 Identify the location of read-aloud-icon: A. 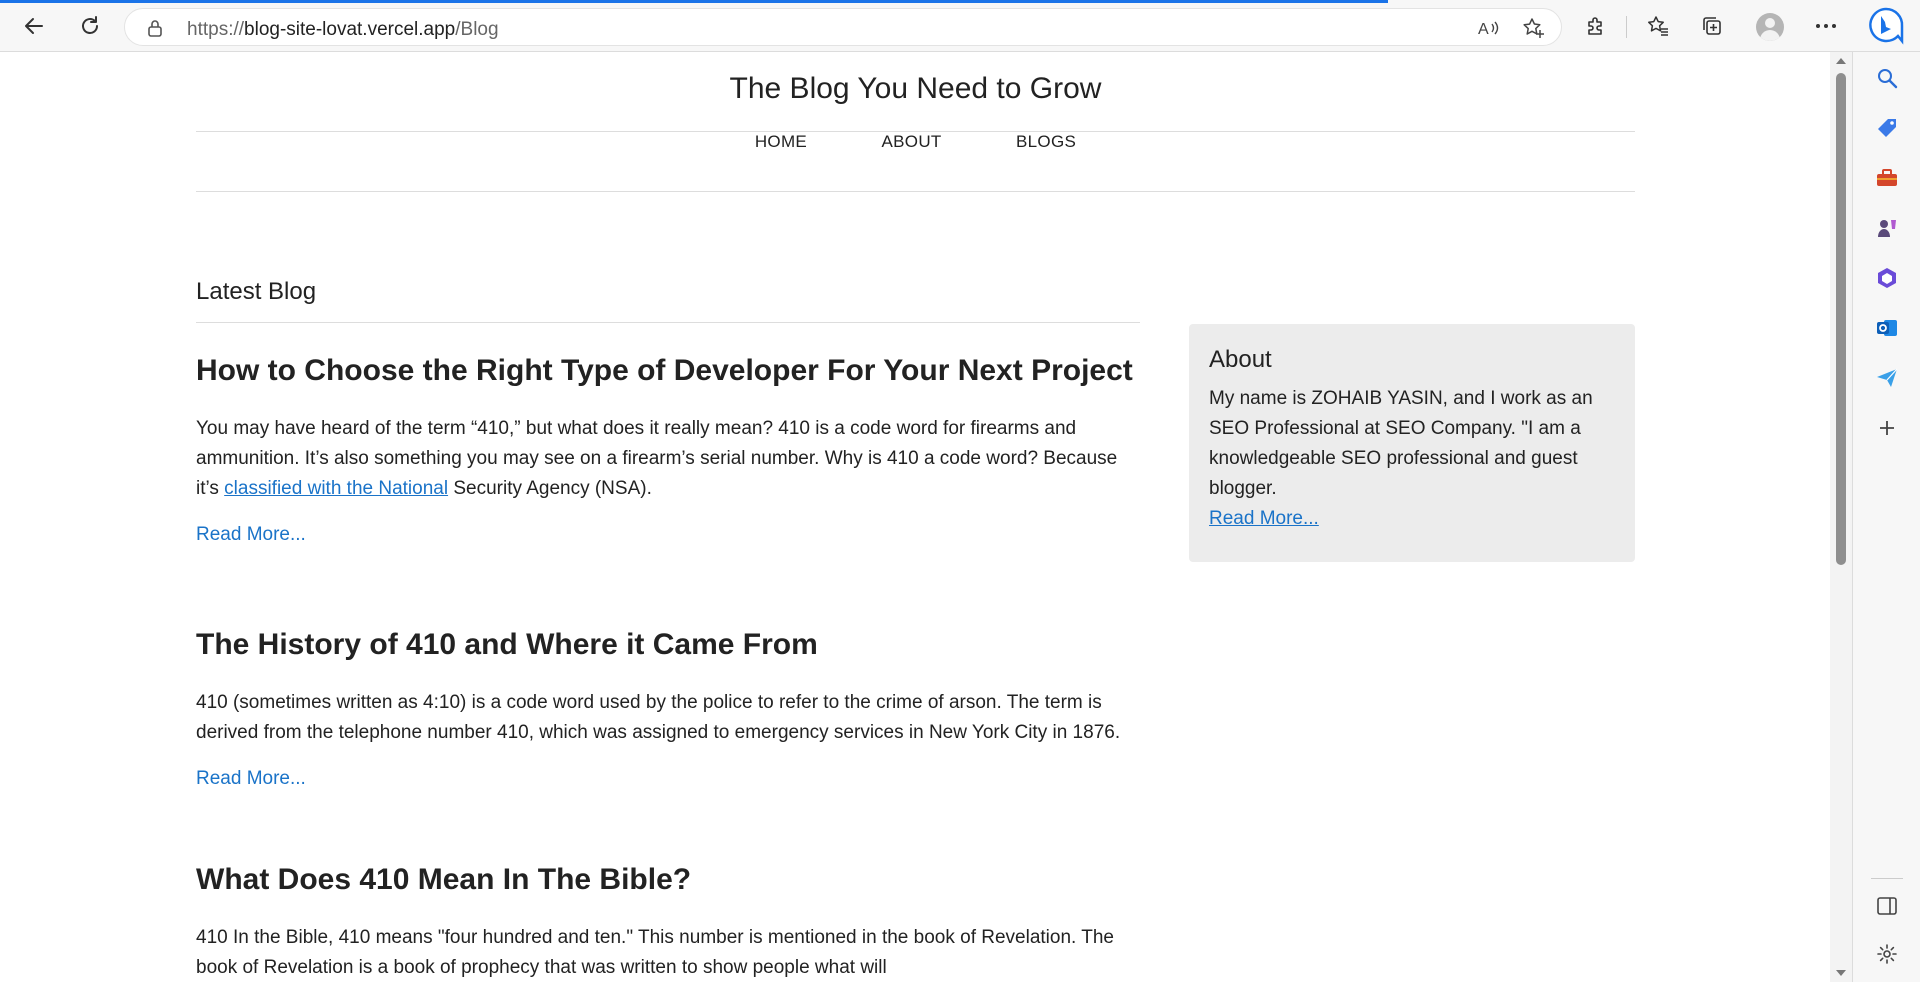
(1489, 28).